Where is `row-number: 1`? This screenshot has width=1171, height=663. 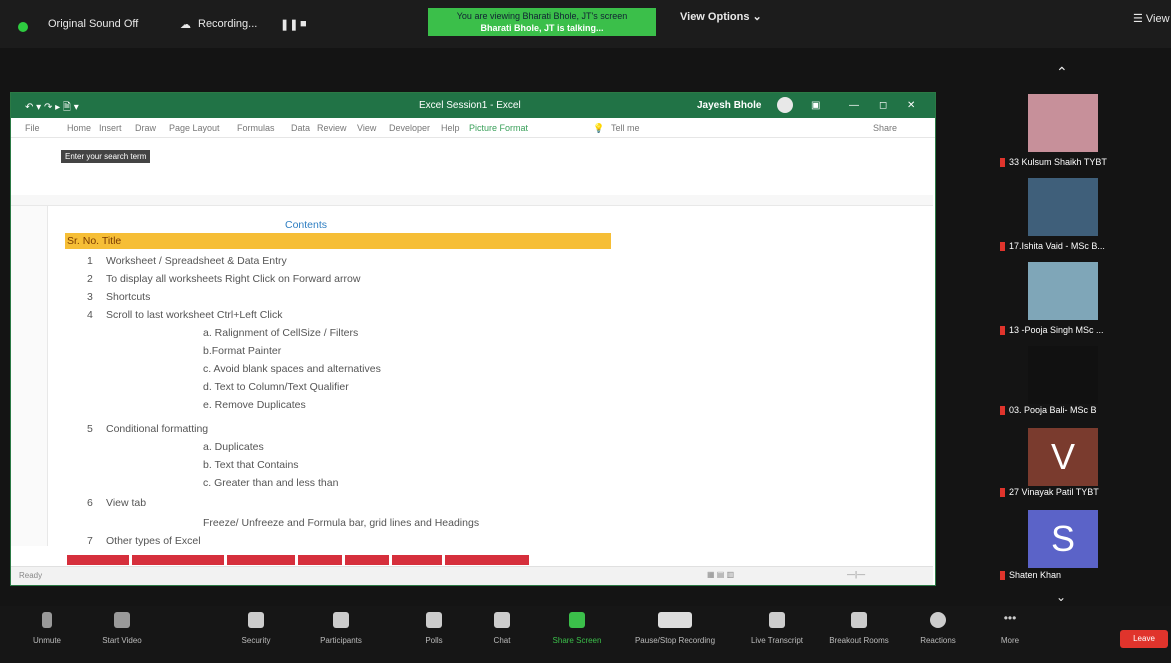
row-number: 1 is located at coordinates (90, 261).